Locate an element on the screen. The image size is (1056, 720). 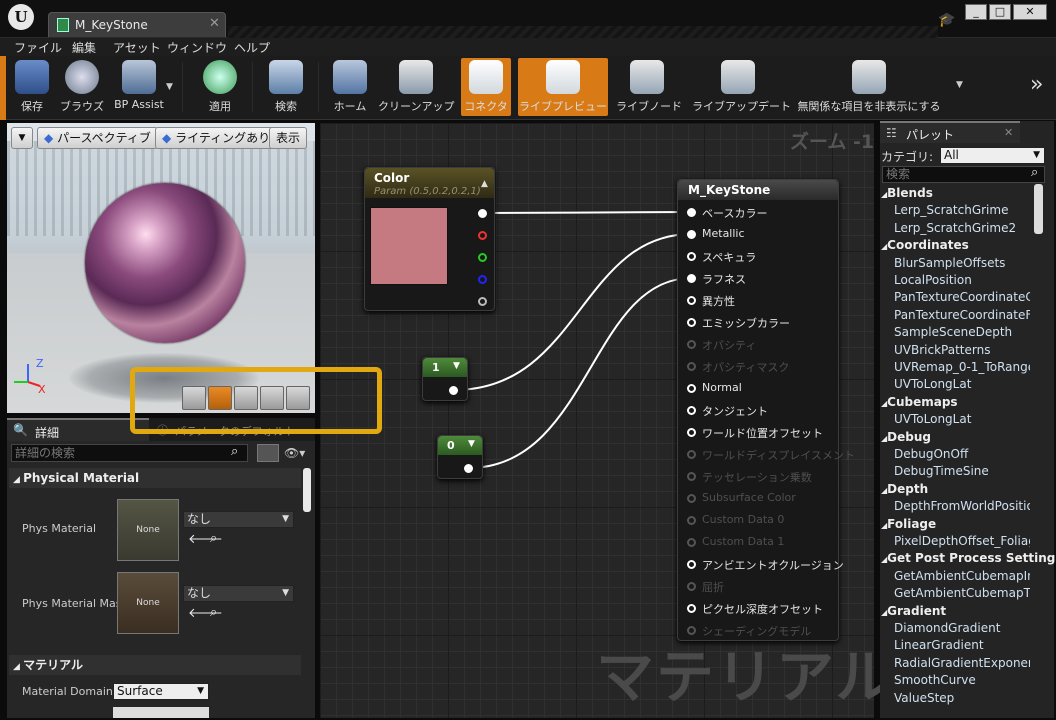
graduation-cap-icon: 🎓 is located at coordinates (946, 20).